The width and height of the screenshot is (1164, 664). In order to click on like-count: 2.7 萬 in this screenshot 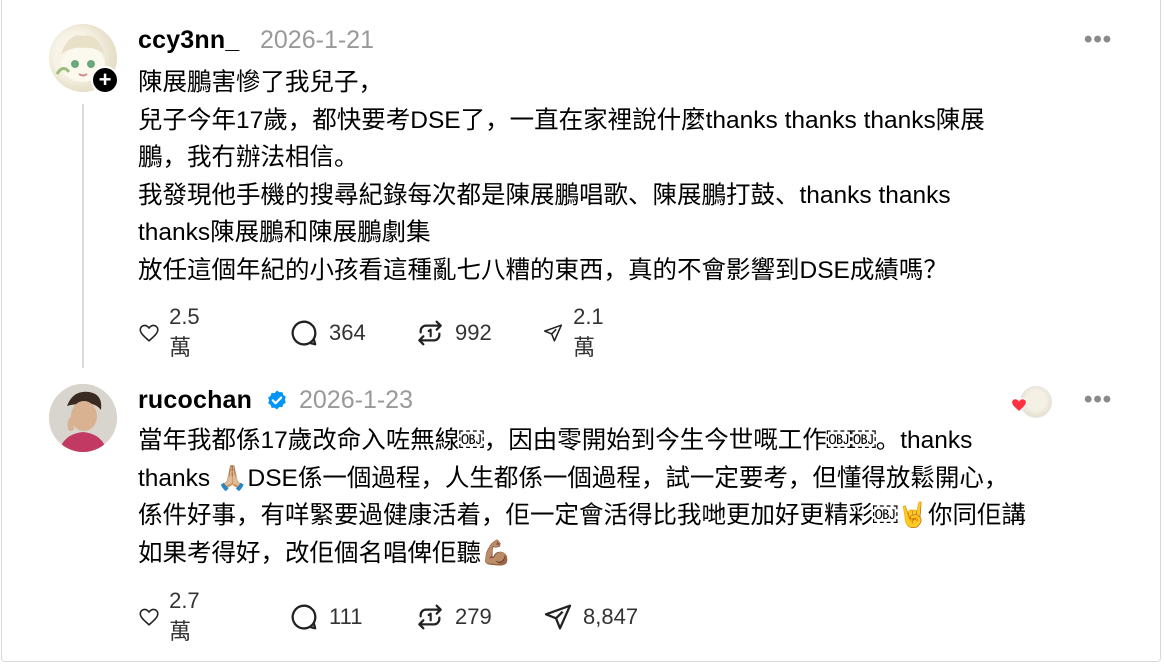, I will do `click(184, 616)`.